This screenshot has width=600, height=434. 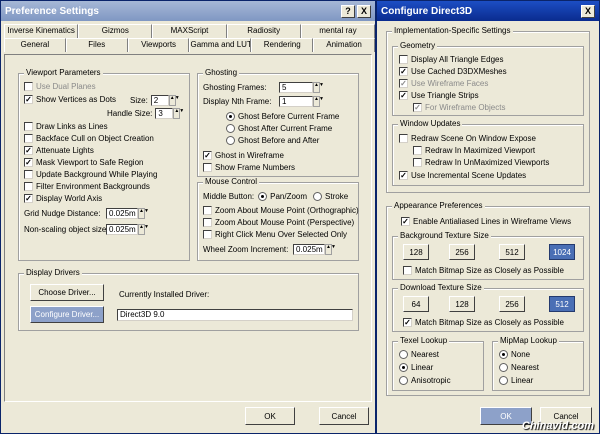 What do you see at coordinates (462, 304) in the screenshot?
I see `dl-size-128-button: 128` at bounding box center [462, 304].